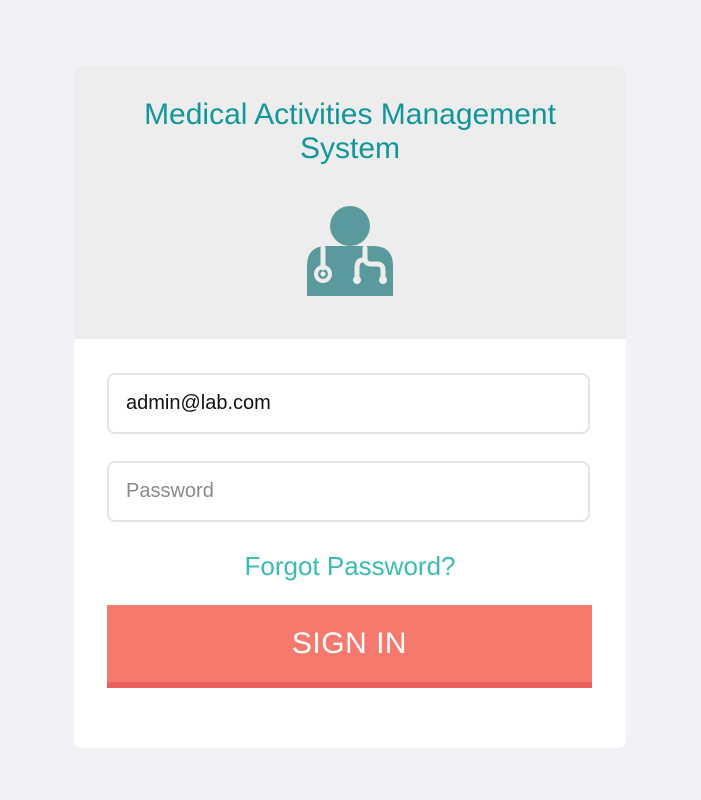 This screenshot has width=701, height=800. What do you see at coordinates (348, 491) in the screenshot?
I see `password-field` at bounding box center [348, 491].